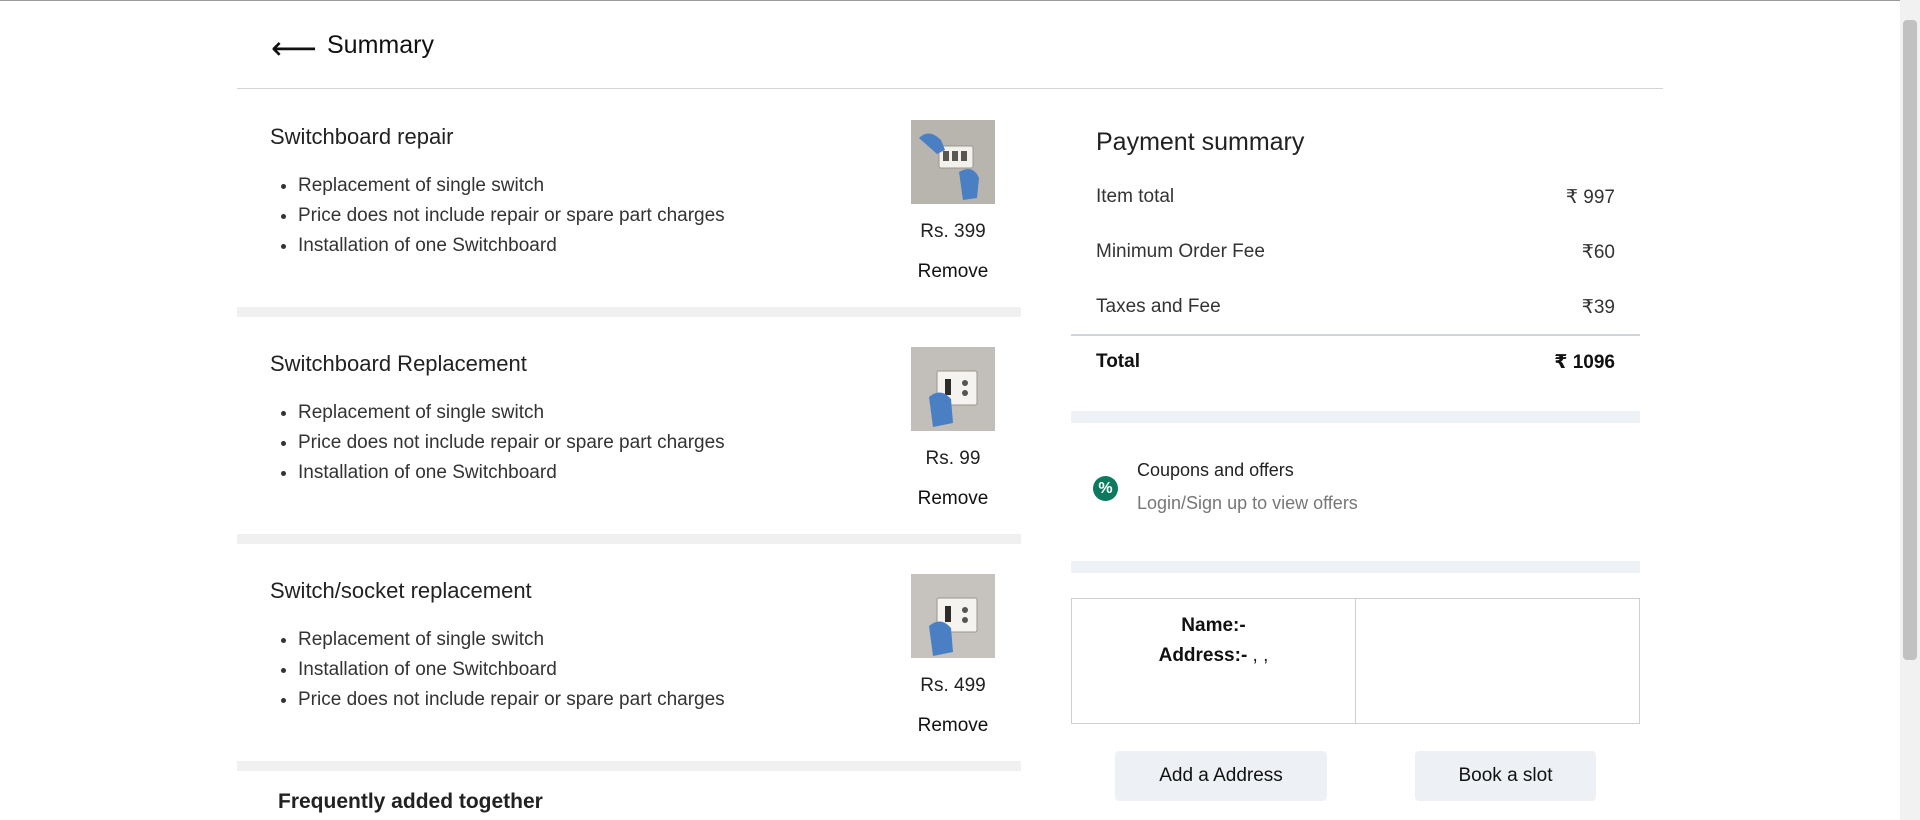  I want to click on frequently-added-title: Frequently added together, so click(410, 801).